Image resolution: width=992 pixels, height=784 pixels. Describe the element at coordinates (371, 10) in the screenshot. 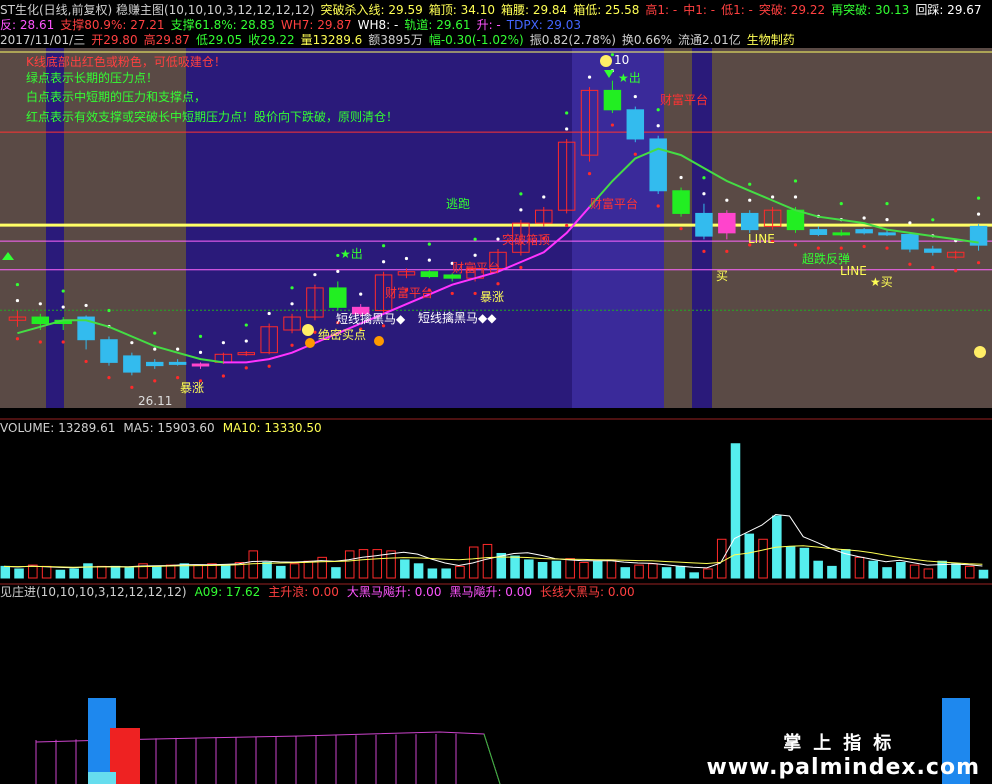

I see `header-row1-item-1: 突破杀入线: 29.59` at that location.